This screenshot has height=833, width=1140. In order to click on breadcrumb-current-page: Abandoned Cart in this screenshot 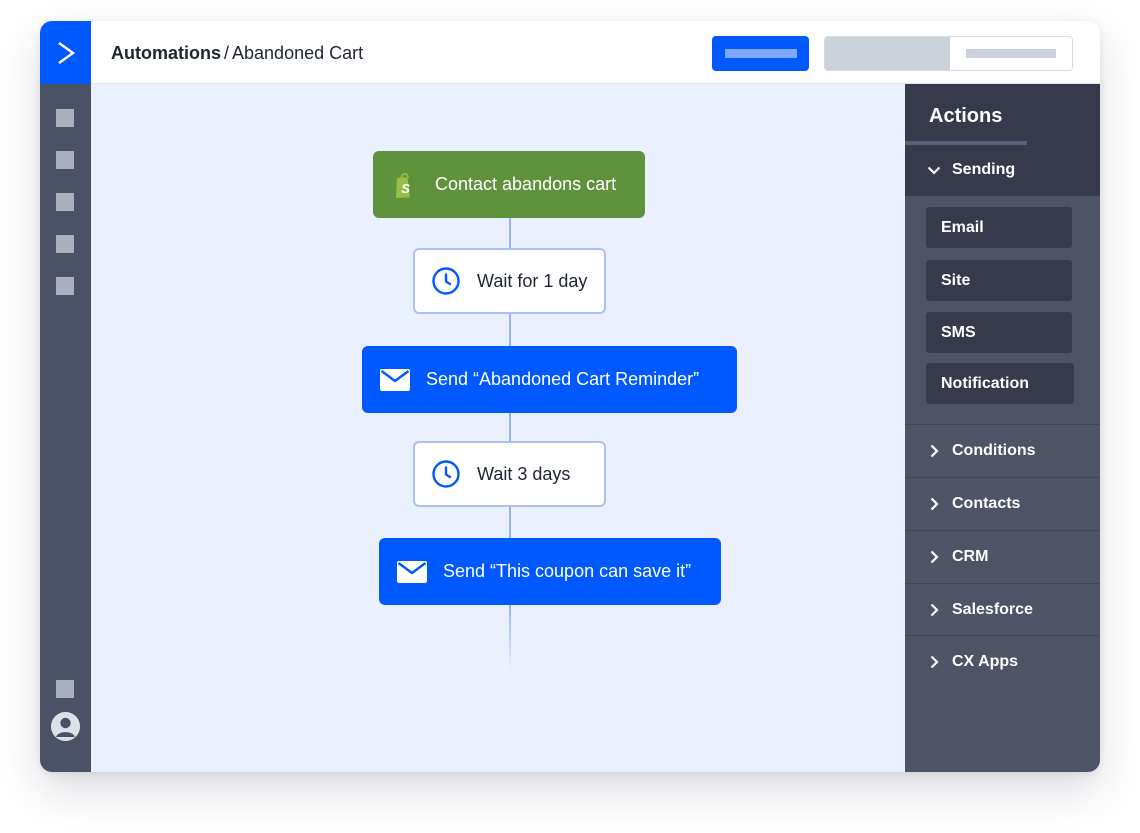, I will do `click(298, 53)`.